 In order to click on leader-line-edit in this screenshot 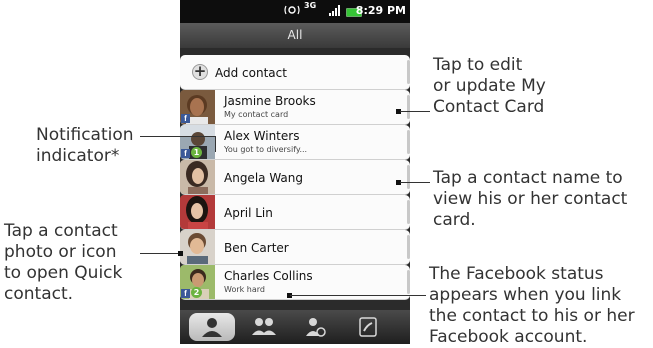, I will do `click(415, 111)`.